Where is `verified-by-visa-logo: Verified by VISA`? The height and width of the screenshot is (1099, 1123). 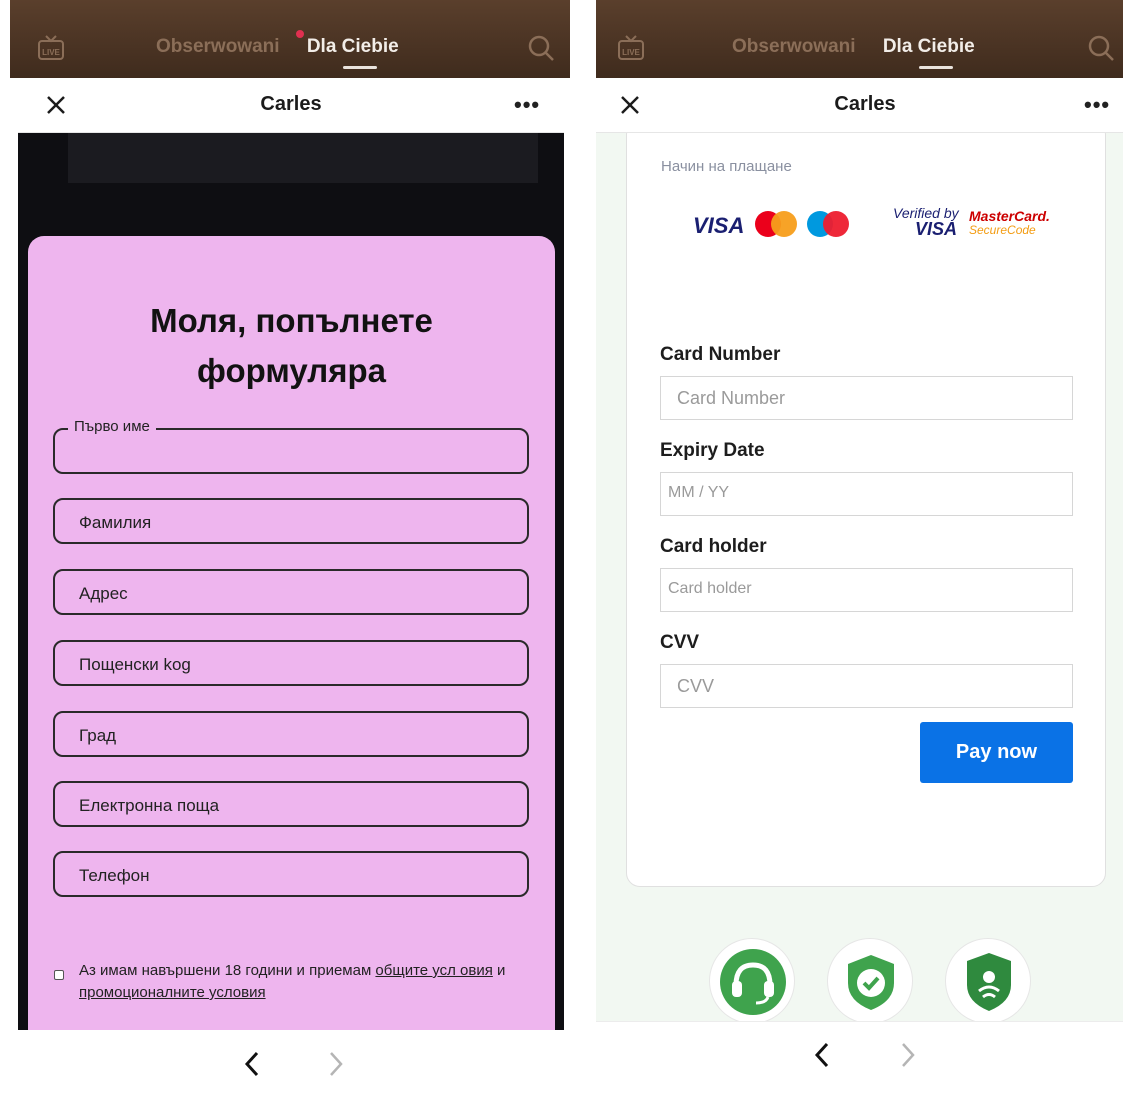 verified-by-visa-logo: Verified by VISA is located at coordinates (930, 222).